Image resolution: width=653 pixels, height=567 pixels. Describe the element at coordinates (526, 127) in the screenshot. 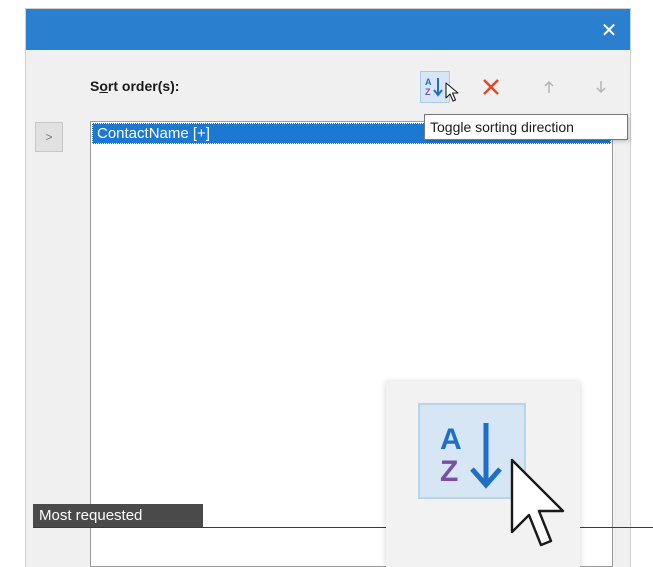

I see `tooltip: Toggle sorting direction` at that location.